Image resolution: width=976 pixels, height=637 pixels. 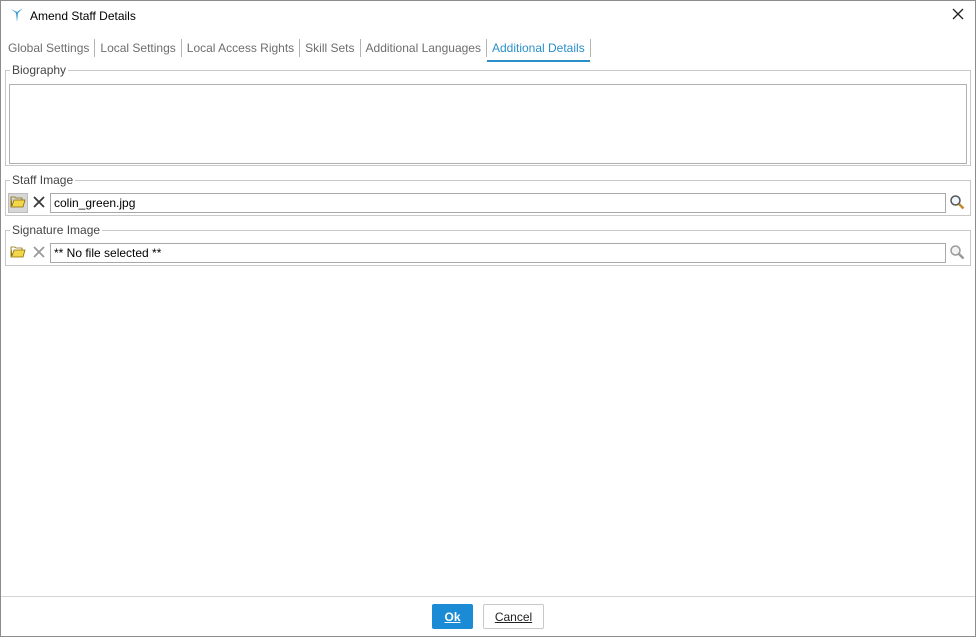 I want to click on staff-image-filename: colin_green.jpg, so click(x=498, y=203).